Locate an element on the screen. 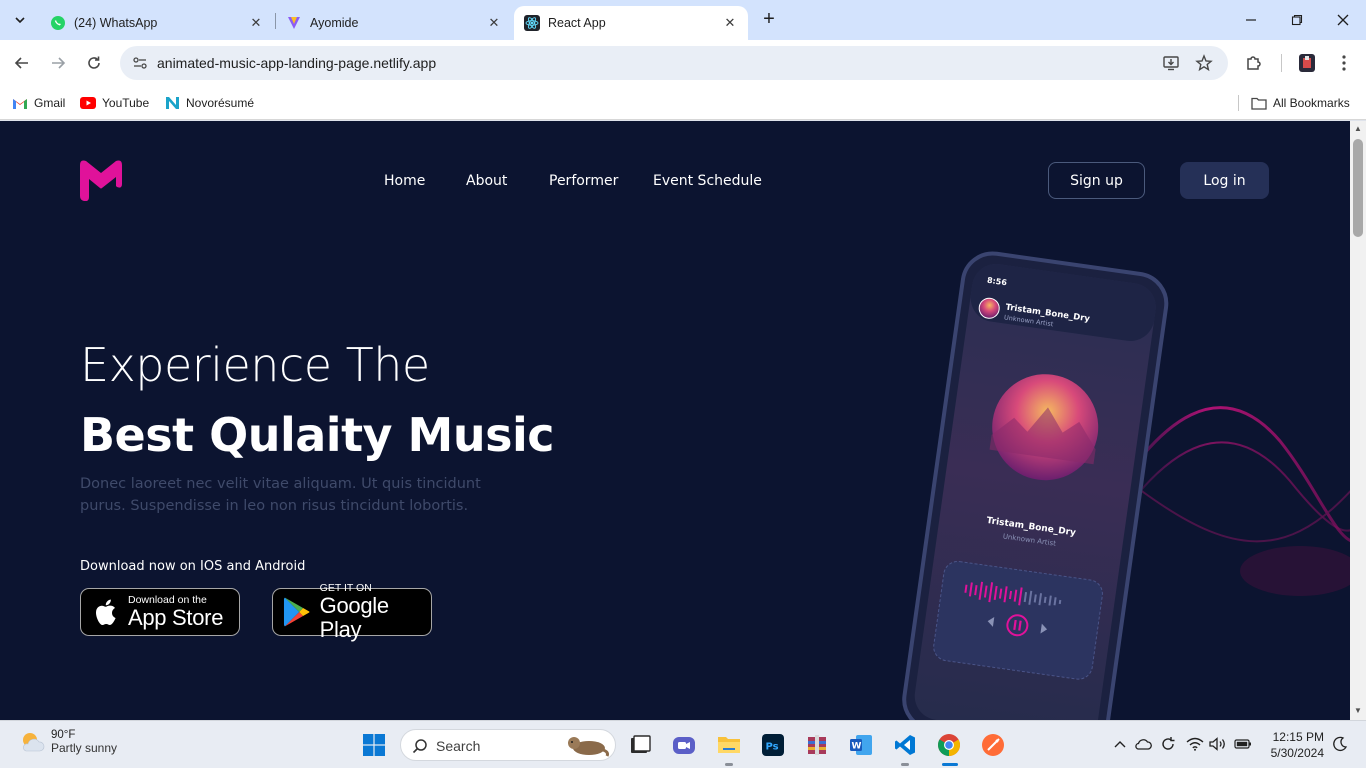 The width and height of the screenshot is (1366, 768). bookmark-star-icon is located at coordinates (1204, 63).